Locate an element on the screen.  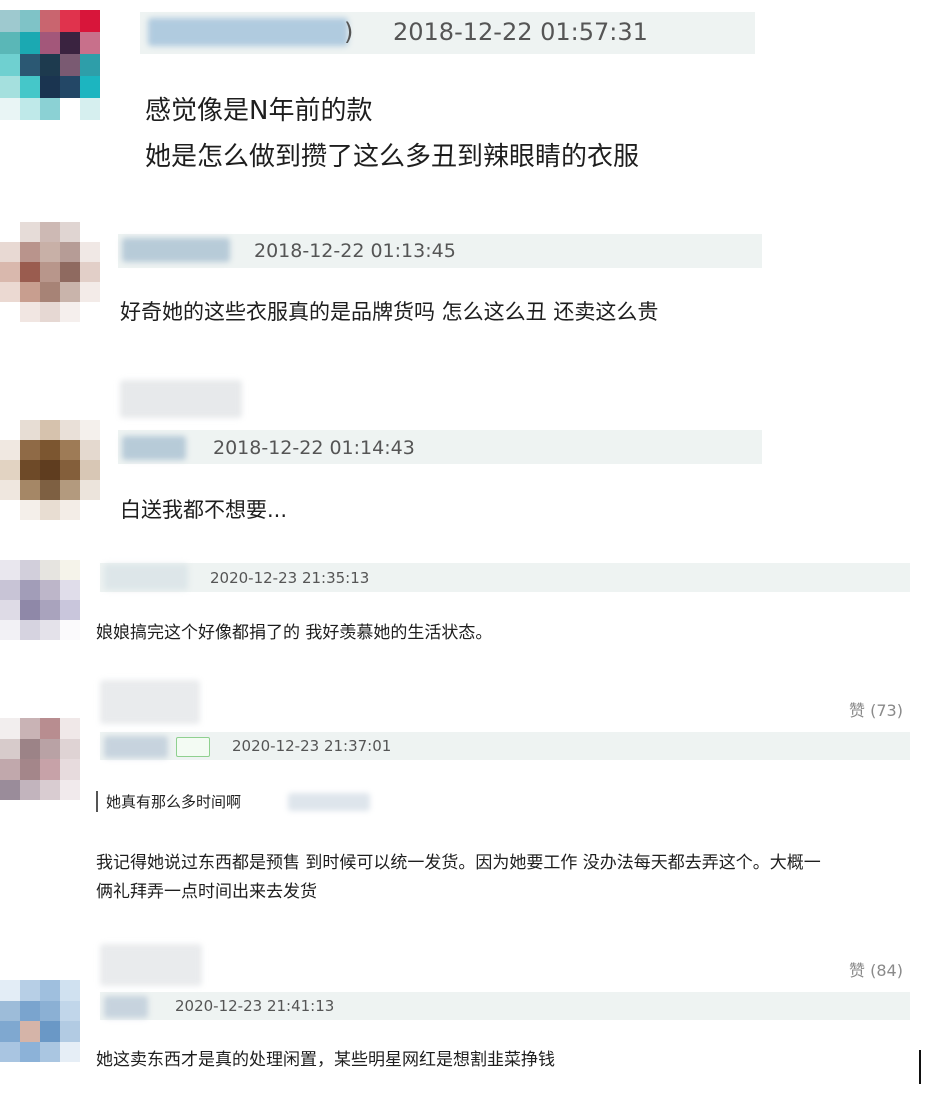
comment-meta-bar is located at coordinates (505, 746).